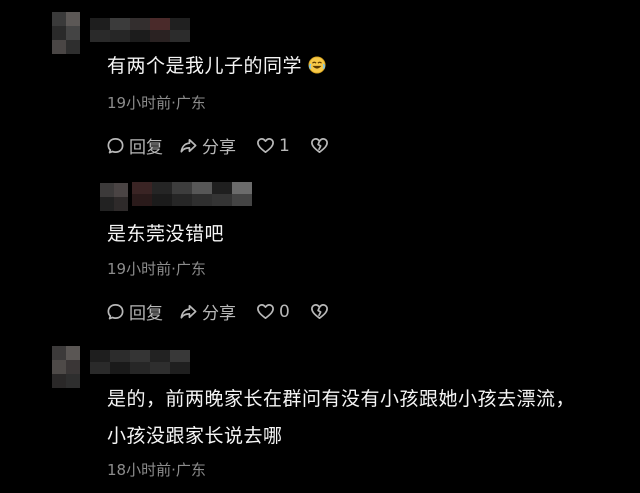 Image resolution: width=640 pixels, height=493 pixels. I want to click on comment-text: 是东莞没错吧, so click(166, 234).